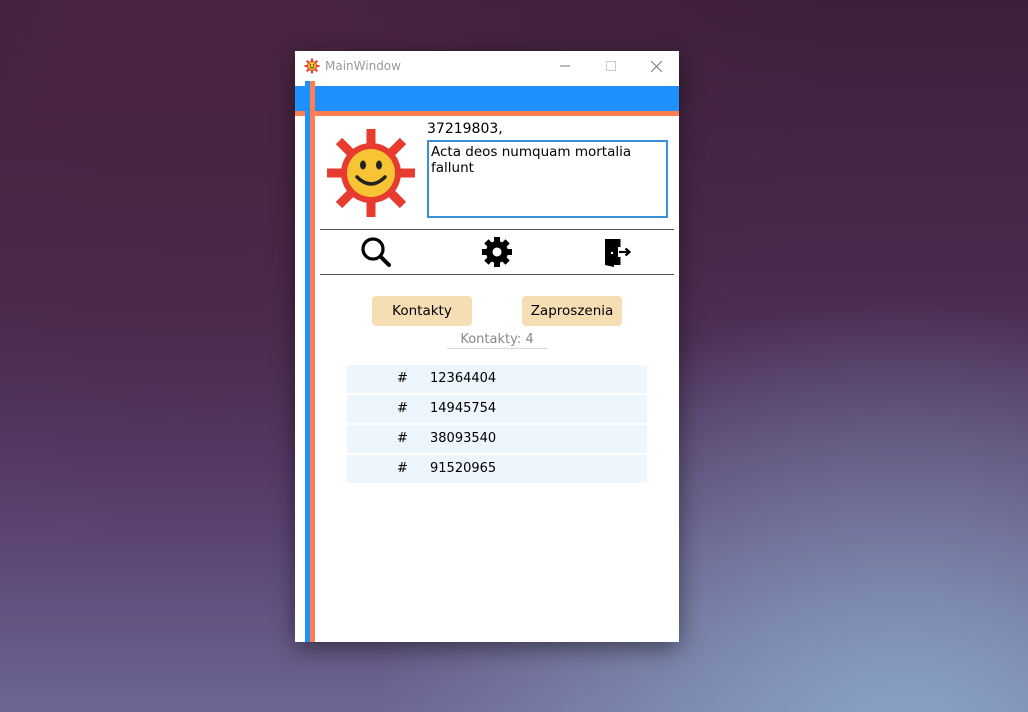 This screenshot has width=1028, height=712. I want to click on close-button, so click(656, 66).